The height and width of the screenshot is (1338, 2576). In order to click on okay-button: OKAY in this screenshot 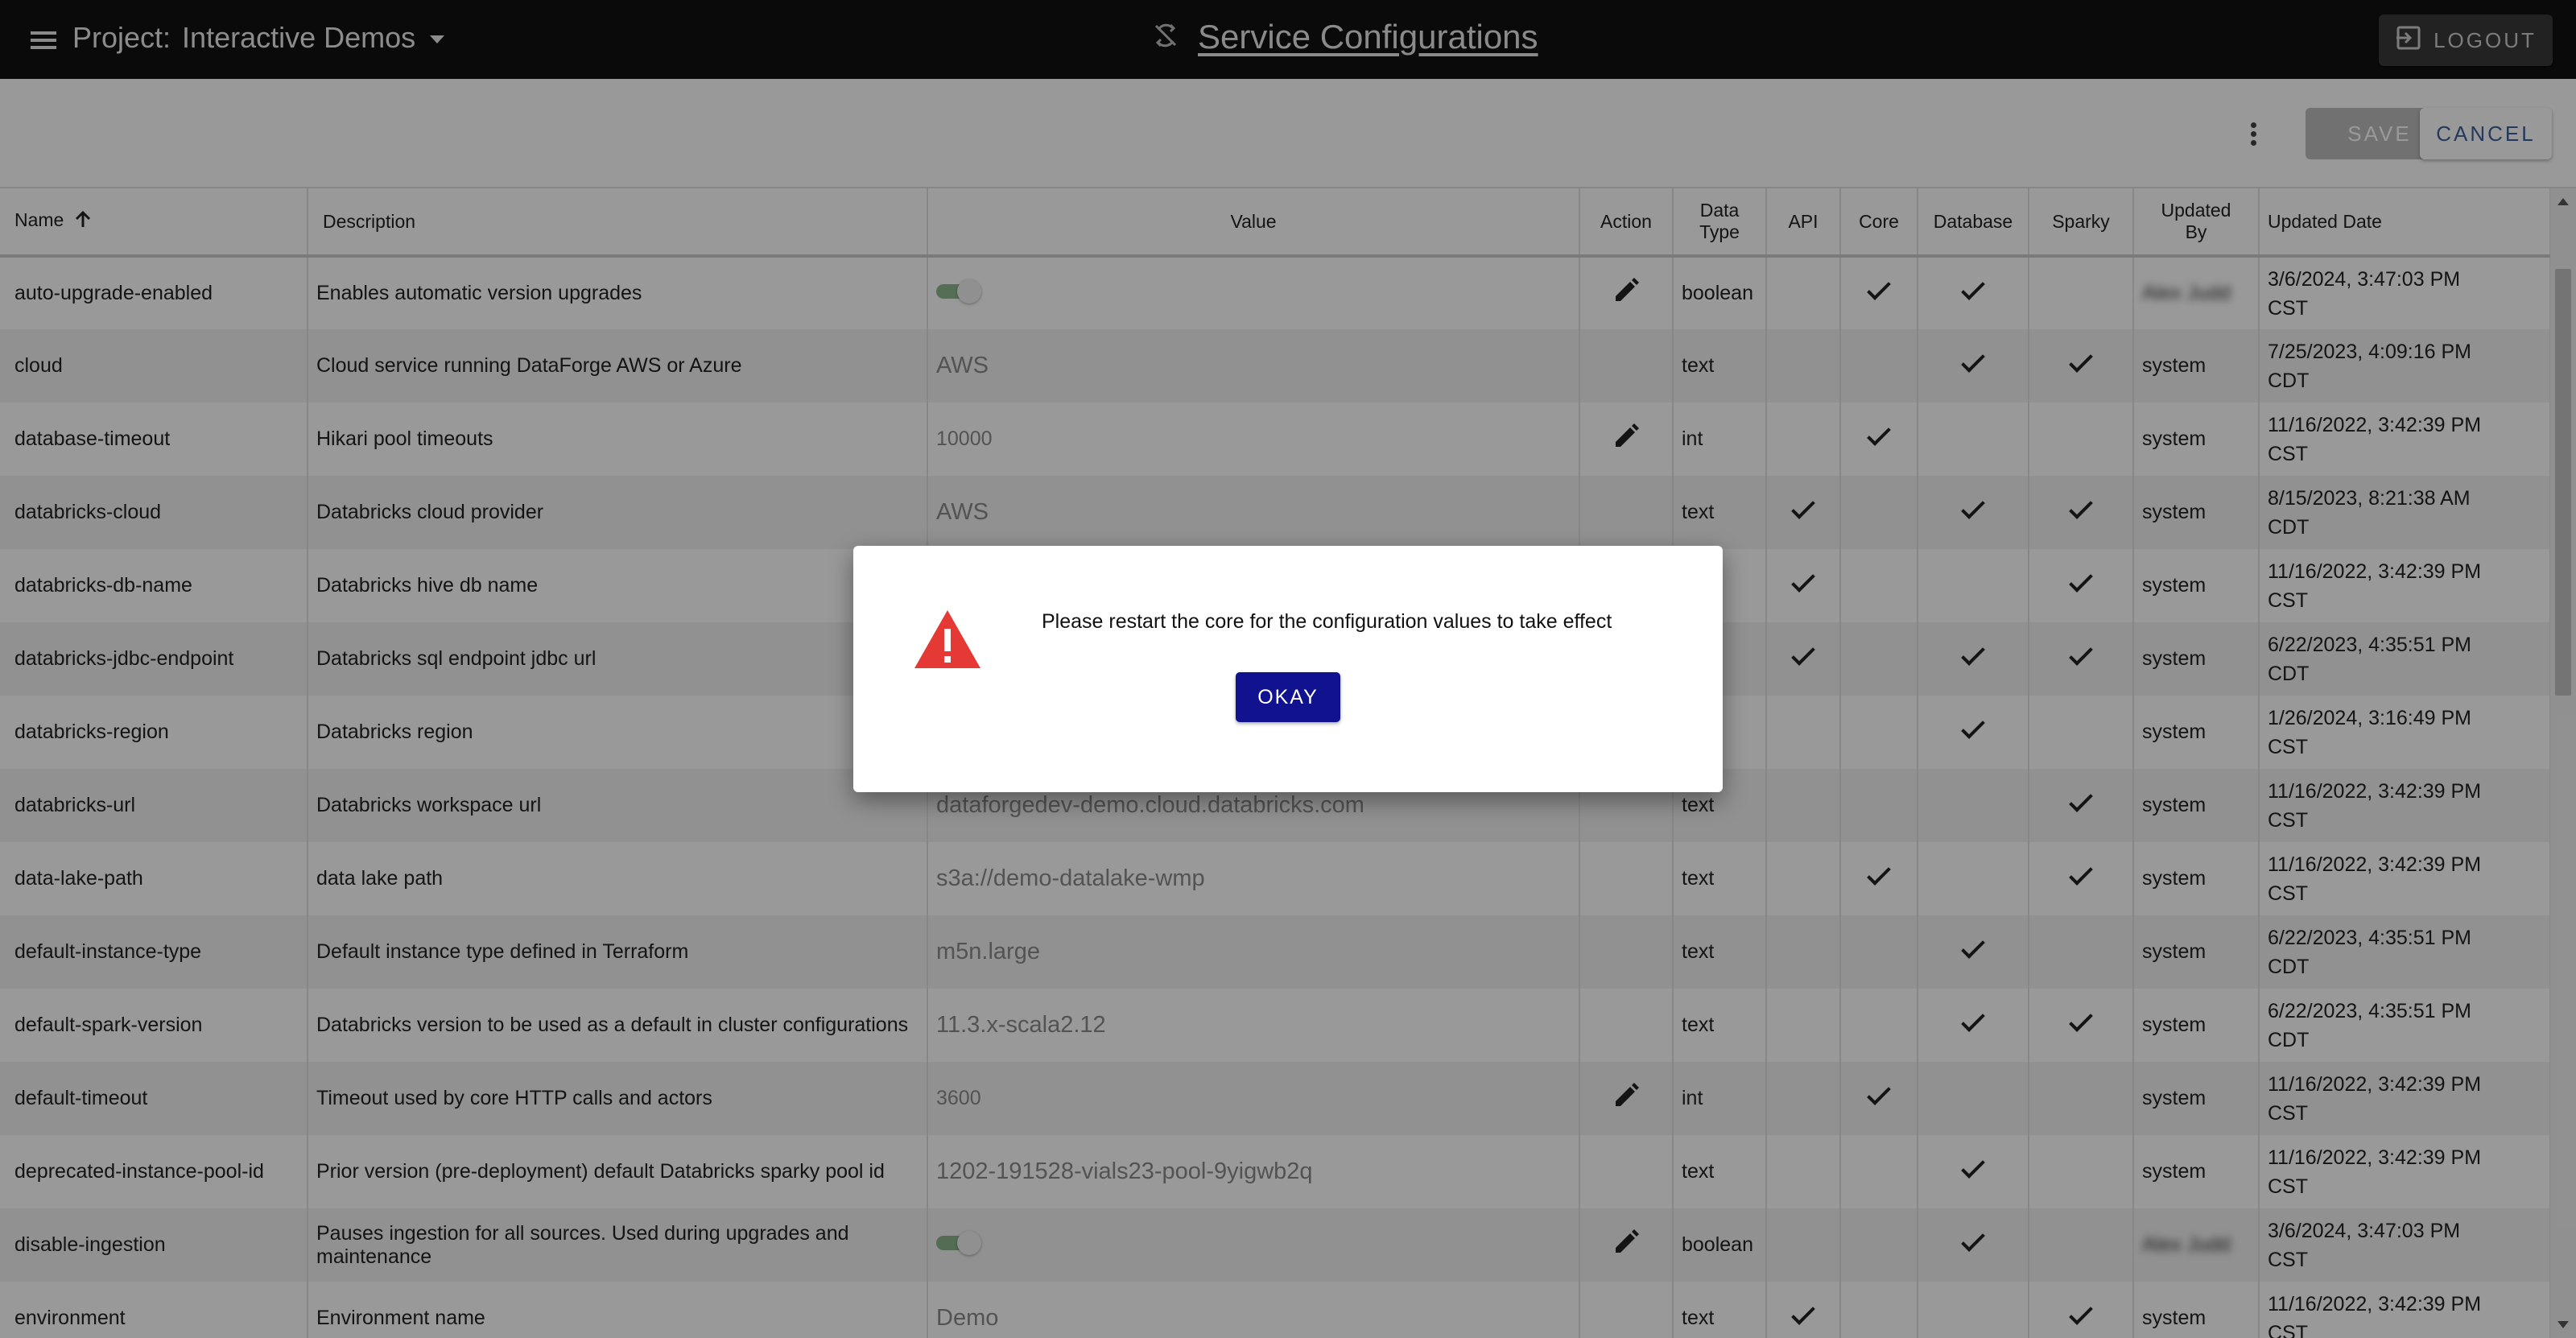, I will do `click(1288, 697)`.